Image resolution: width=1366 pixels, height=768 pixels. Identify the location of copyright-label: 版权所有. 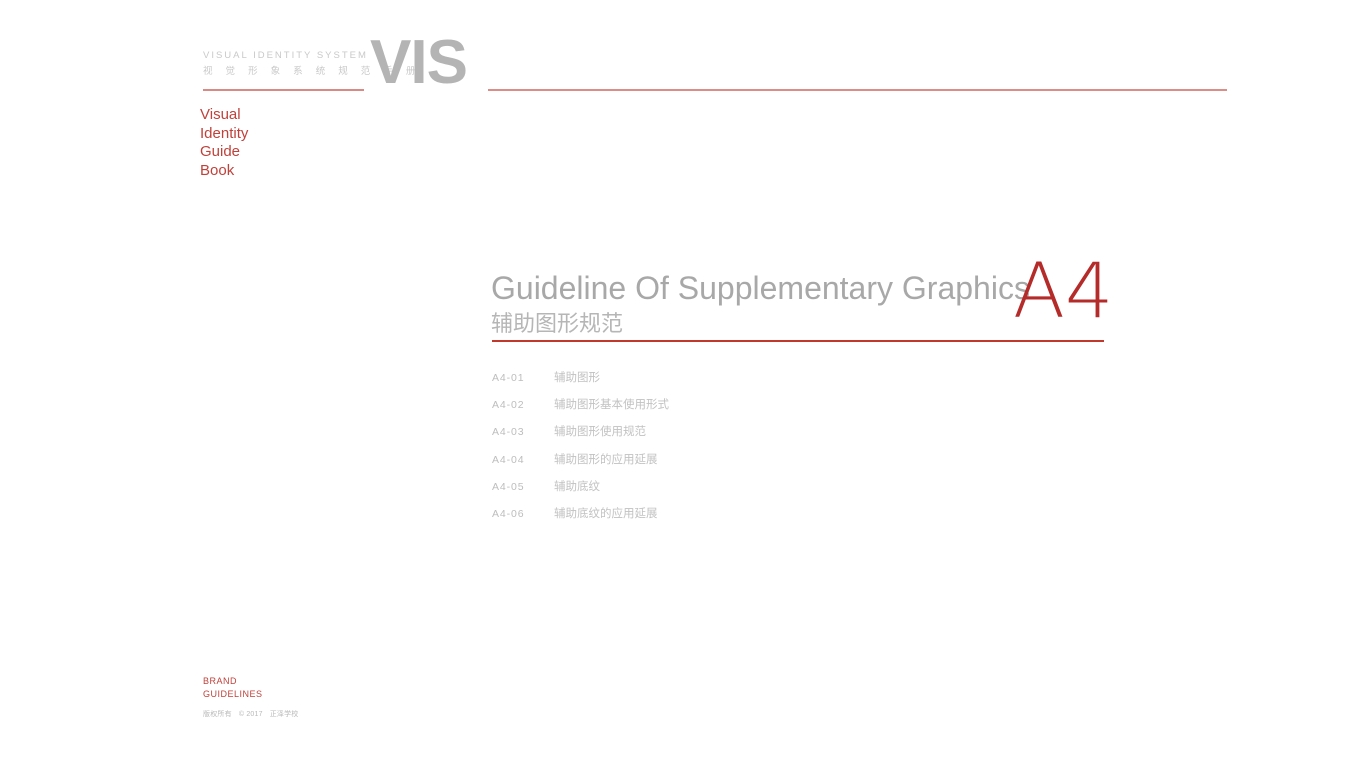
(217, 714).